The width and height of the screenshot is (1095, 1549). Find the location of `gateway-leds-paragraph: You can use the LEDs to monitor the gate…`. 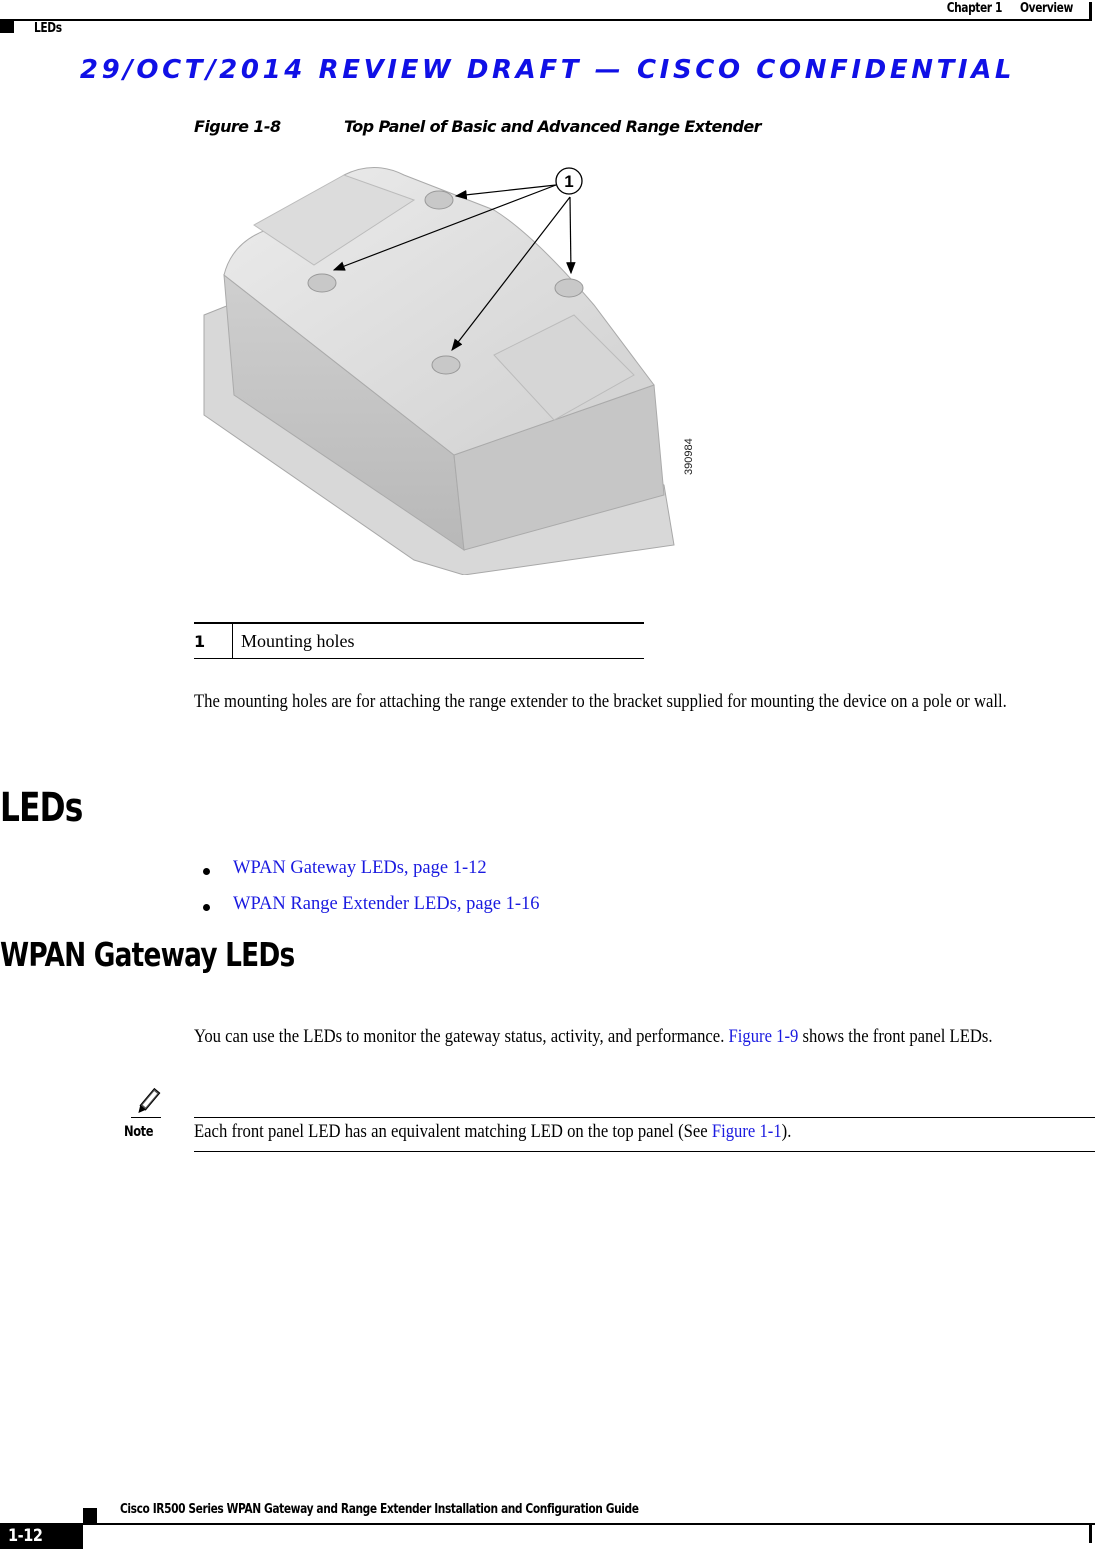

gateway-leds-paragraph: You can use the LEDs to monitor the gate… is located at coordinates (644, 1037).